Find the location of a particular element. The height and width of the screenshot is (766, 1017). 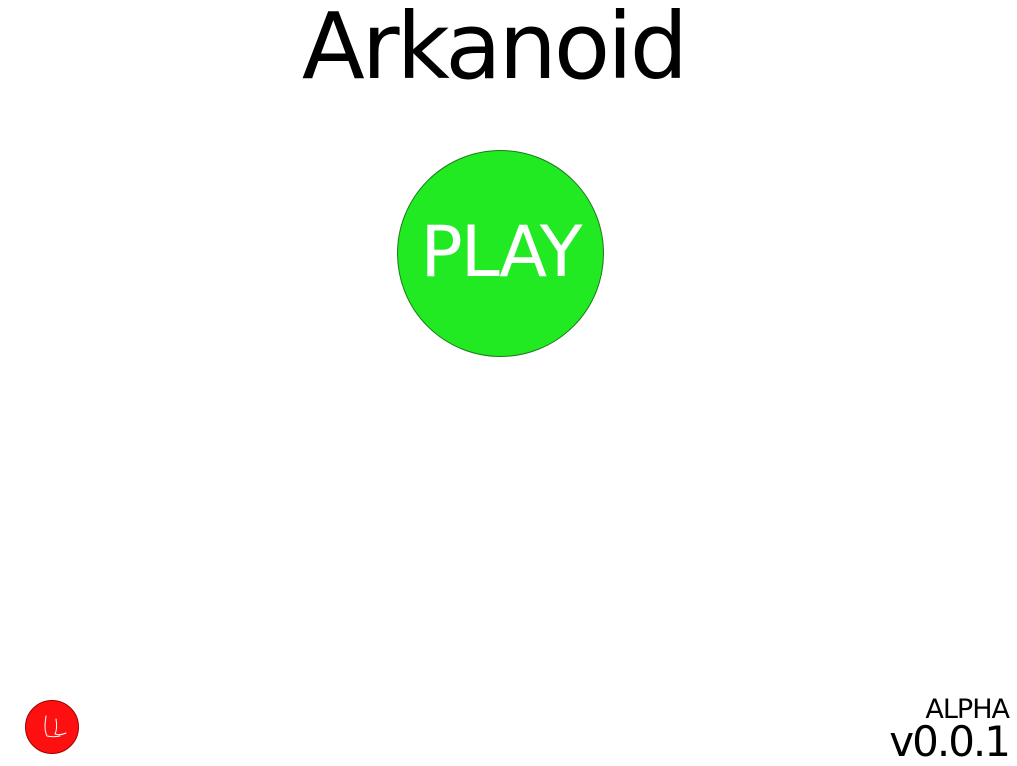

play-button-label: PLAY is located at coordinates (501, 251).